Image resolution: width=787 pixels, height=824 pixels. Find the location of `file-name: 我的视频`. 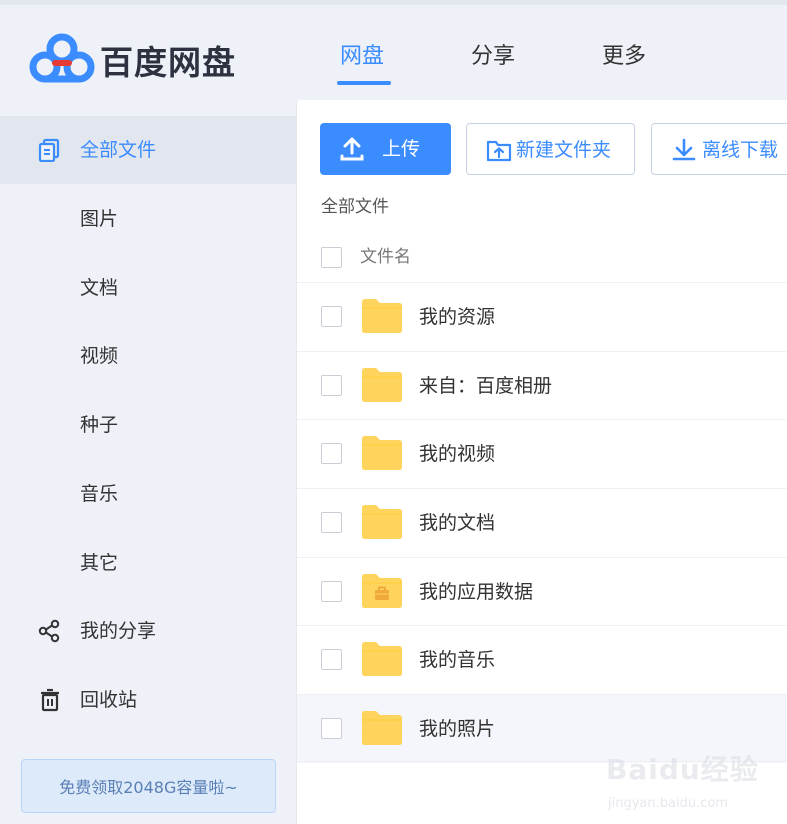

file-name: 我的视频 is located at coordinates (457, 454).